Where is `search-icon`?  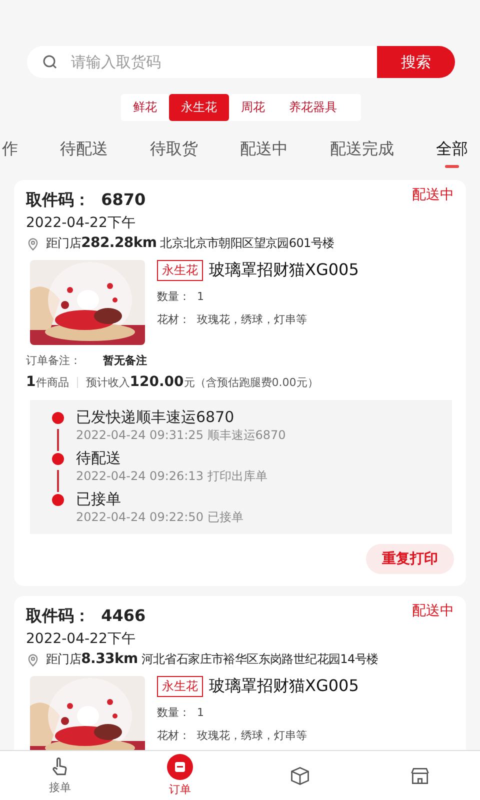
search-icon is located at coordinates (50, 62).